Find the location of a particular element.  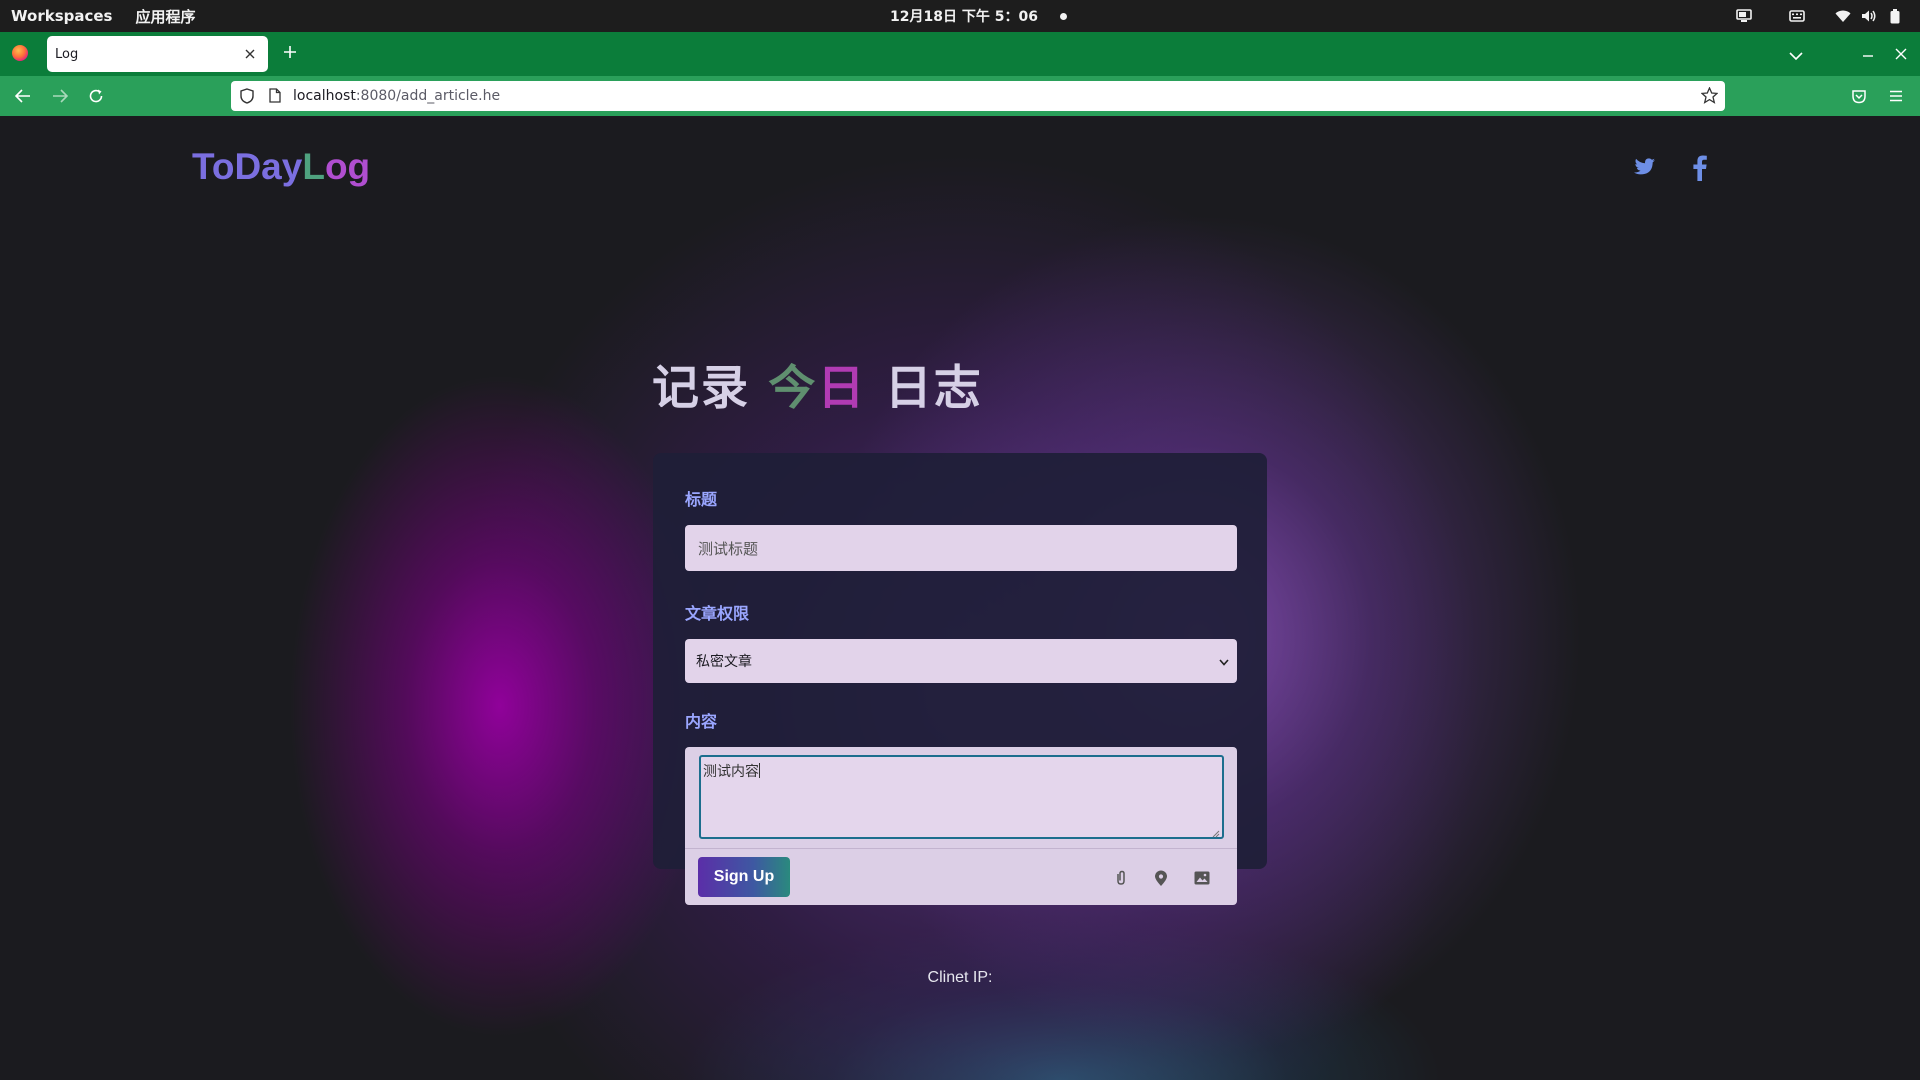

browser-tab-strip: Log is located at coordinates (960, 54).